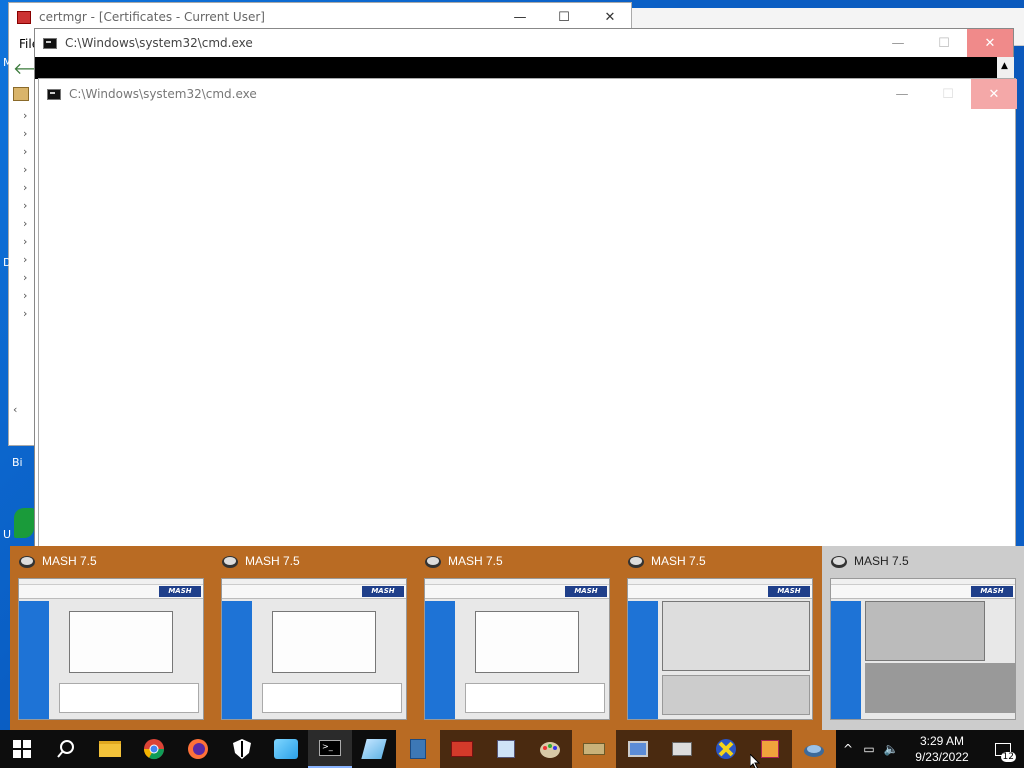  Describe the element at coordinates (1008, 757) in the screenshot. I see `notification-count: 12` at that location.